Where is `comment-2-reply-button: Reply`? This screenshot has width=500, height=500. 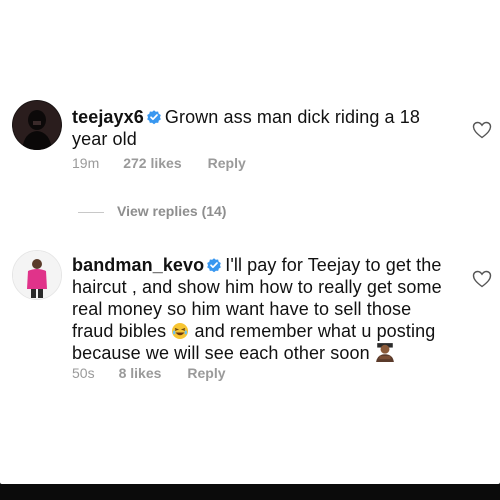
comment-2-reply-button: Reply is located at coordinates (206, 373).